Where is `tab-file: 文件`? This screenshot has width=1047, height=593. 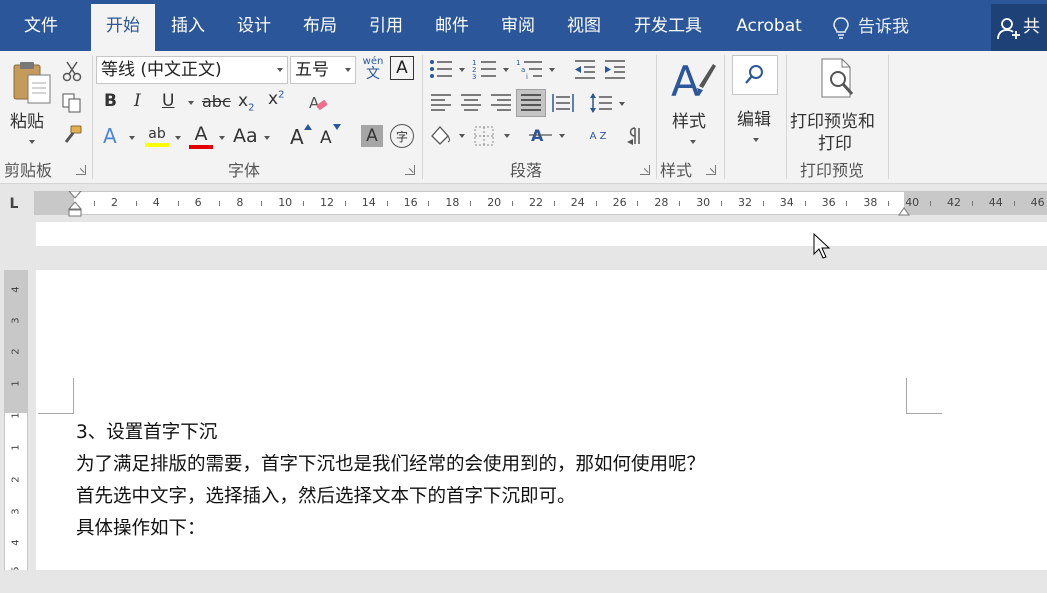 tab-file: 文件 is located at coordinates (41, 27).